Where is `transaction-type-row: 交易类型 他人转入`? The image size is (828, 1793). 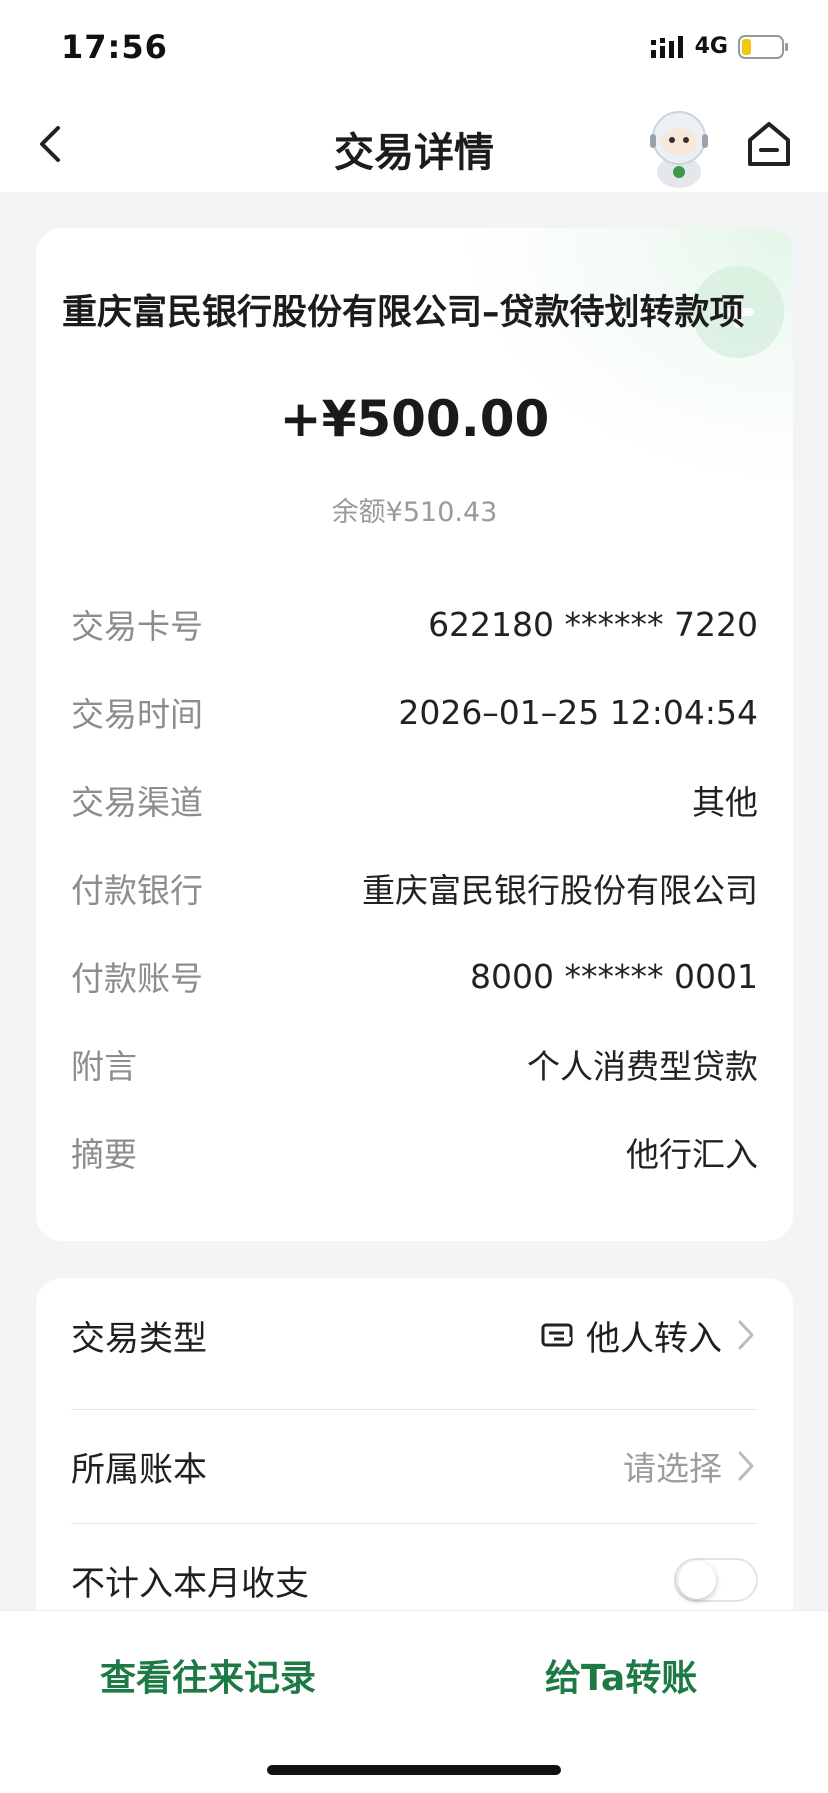 transaction-type-row: 交易类型 他人转入 is located at coordinates (414, 1335).